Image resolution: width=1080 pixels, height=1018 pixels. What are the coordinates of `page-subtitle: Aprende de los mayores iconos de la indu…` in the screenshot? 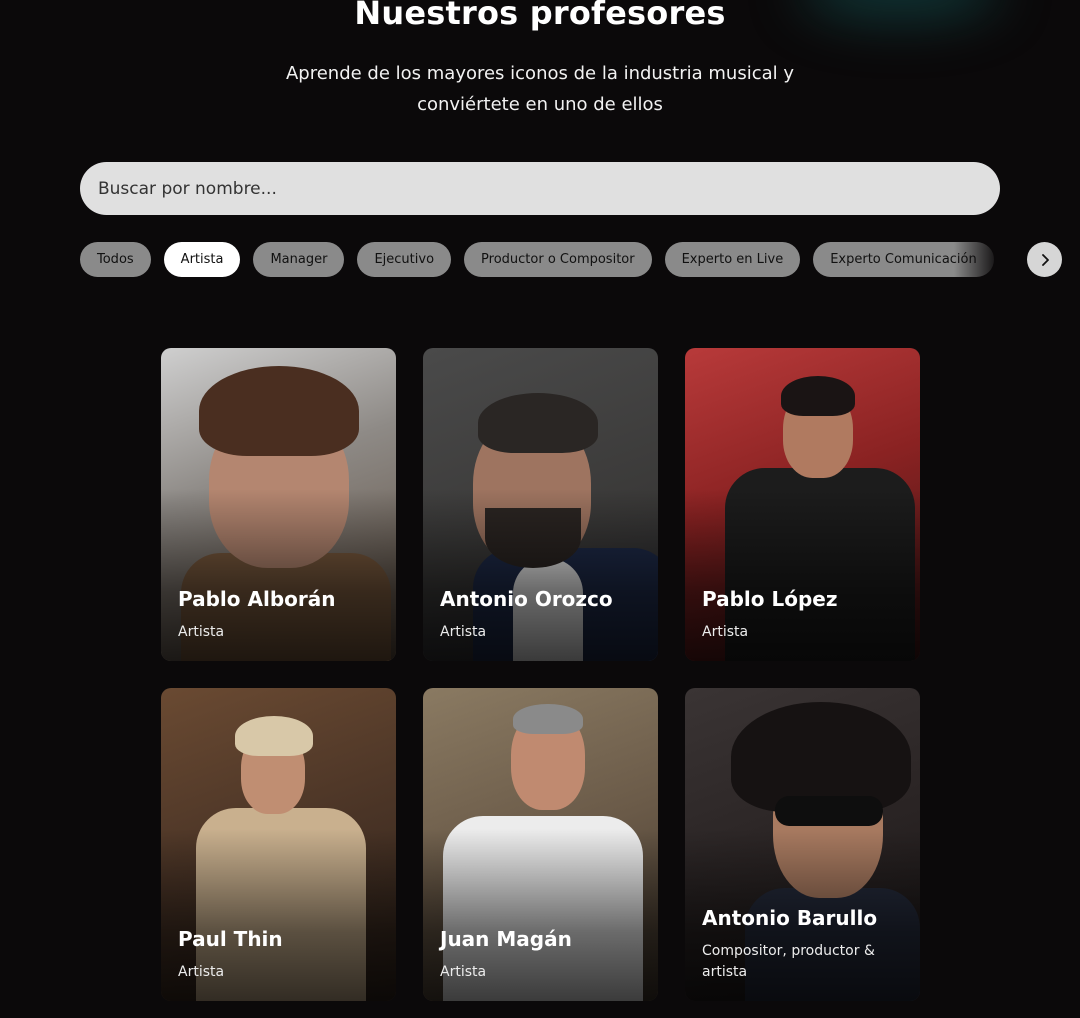 It's located at (540, 89).